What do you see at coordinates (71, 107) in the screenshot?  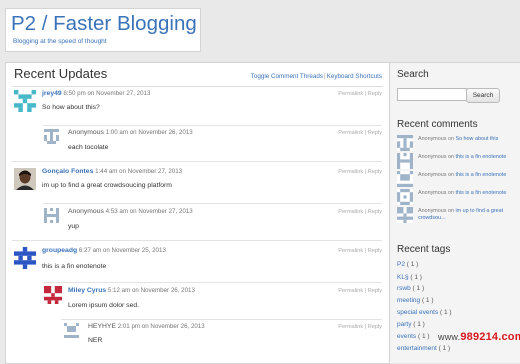 I see `entry-content: So how about this?` at bounding box center [71, 107].